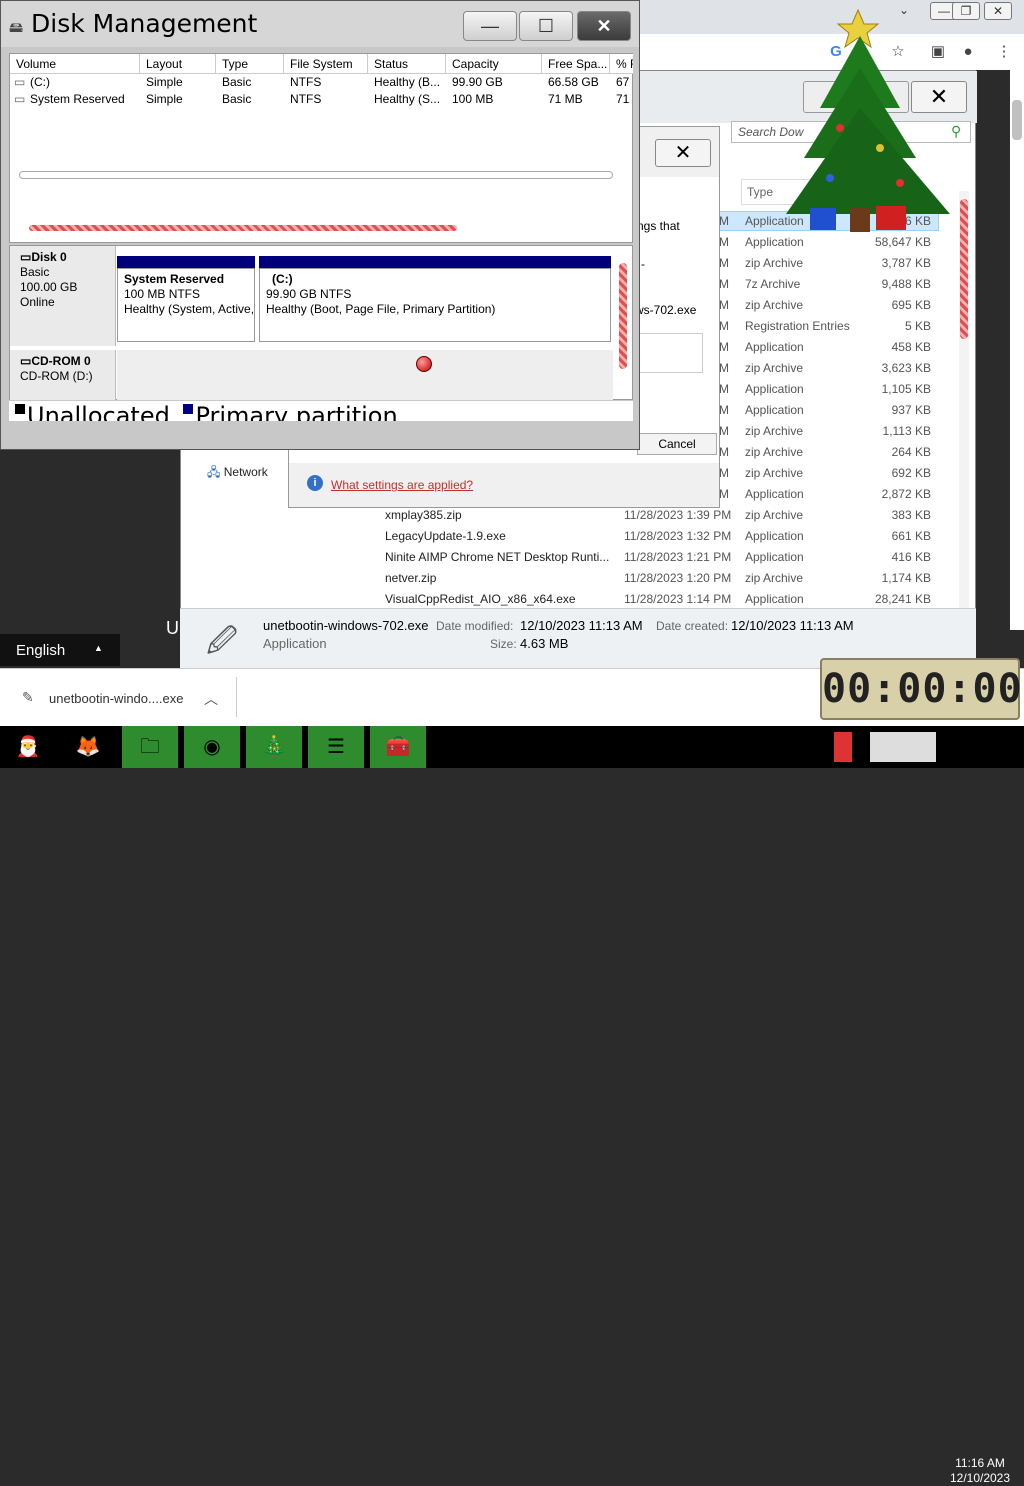 The width and height of the screenshot is (1024, 1486). What do you see at coordinates (164, 99) in the screenshot?
I see `volume-cell: Simple` at bounding box center [164, 99].